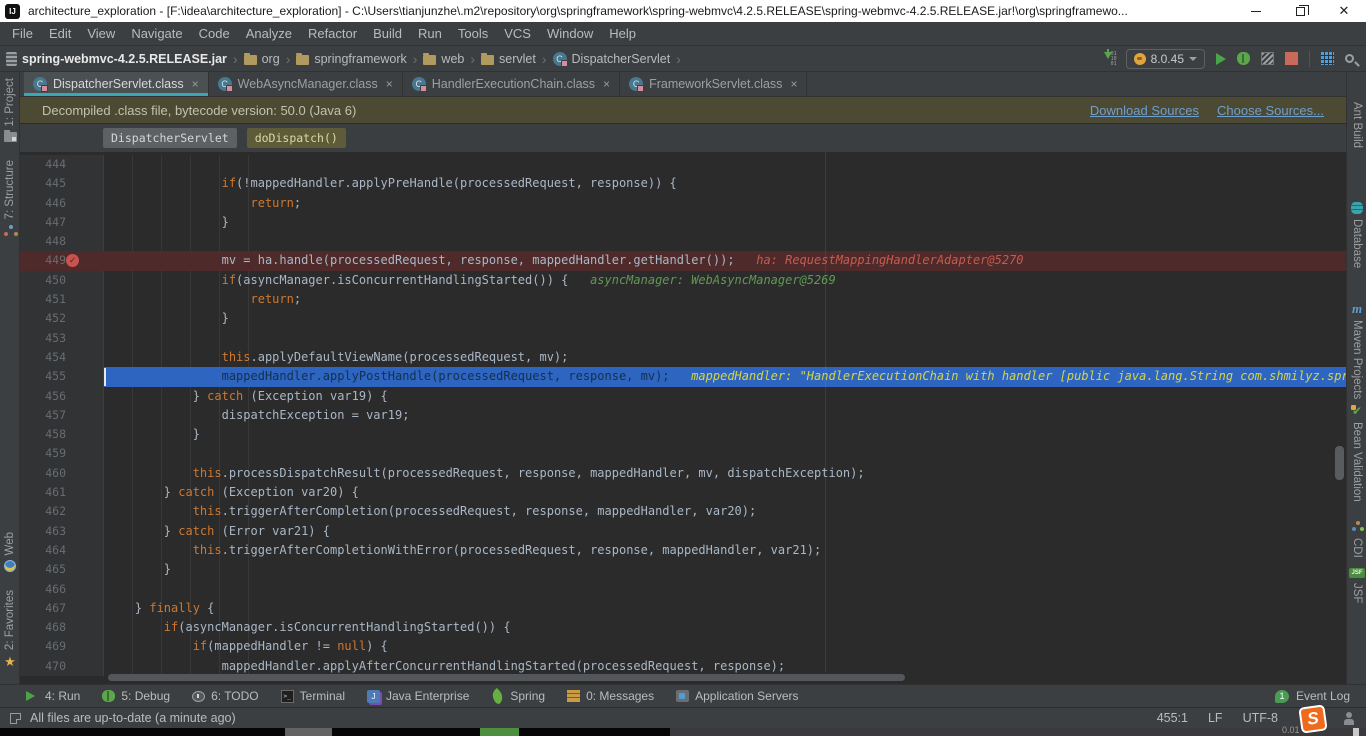  What do you see at coordinates (62, 531) in the screenshot?
I see `gutter: 463` at bounding box center [62, 531].